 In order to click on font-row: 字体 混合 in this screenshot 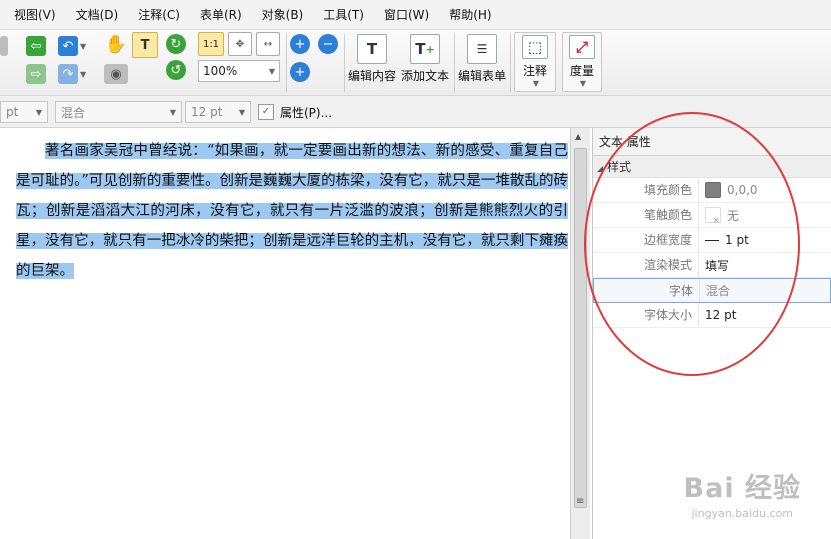, I will do `click(712, 290)`.